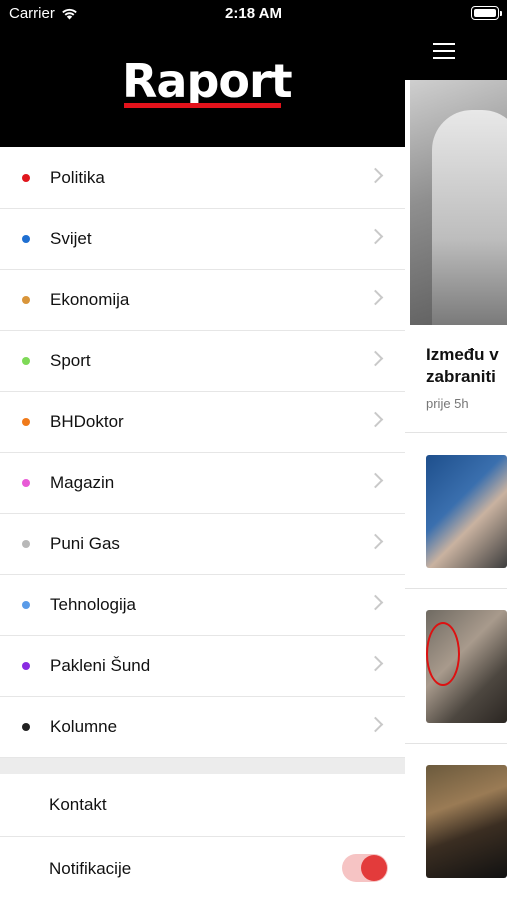  Describe the element at coordinates (202, 805) in the screenshot. I see `contact-item: Kontakt` at that location.